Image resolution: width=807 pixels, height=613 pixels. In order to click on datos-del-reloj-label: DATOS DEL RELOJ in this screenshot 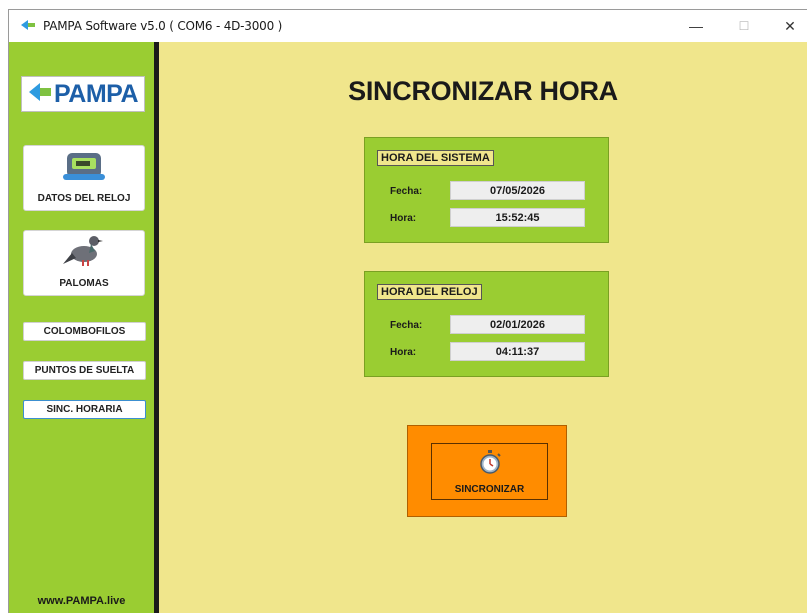, I will do `click(84, 198)`.